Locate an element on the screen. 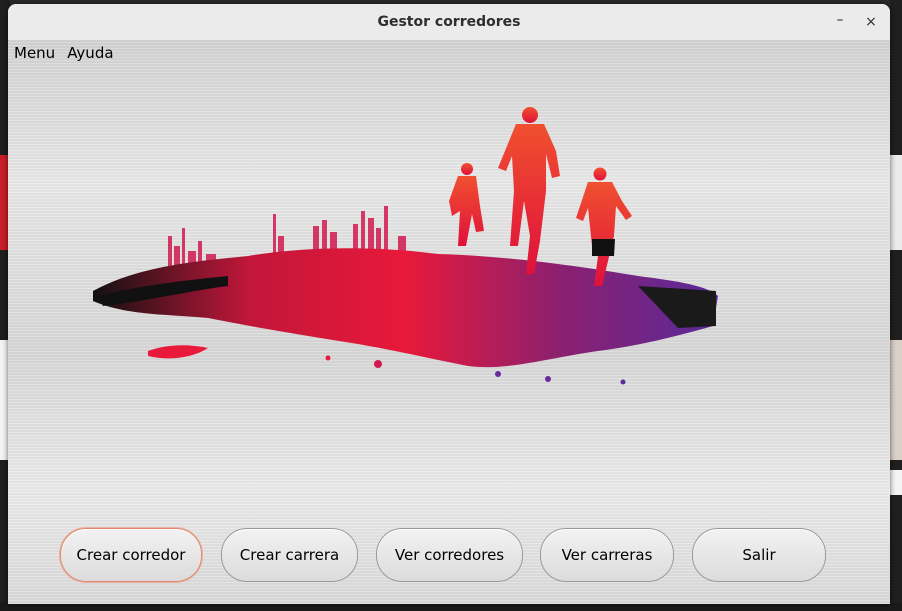 Image resolution: width=902 pixels, height=611 pixels. ver-carreras-button: Ver carreras is located at coordinates (607, 555).